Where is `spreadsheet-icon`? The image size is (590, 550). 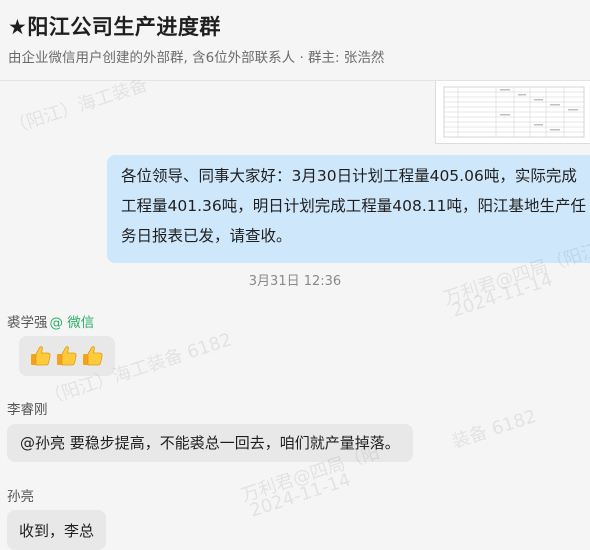 spreadsheet-icon is located at coordinates (514, 112).